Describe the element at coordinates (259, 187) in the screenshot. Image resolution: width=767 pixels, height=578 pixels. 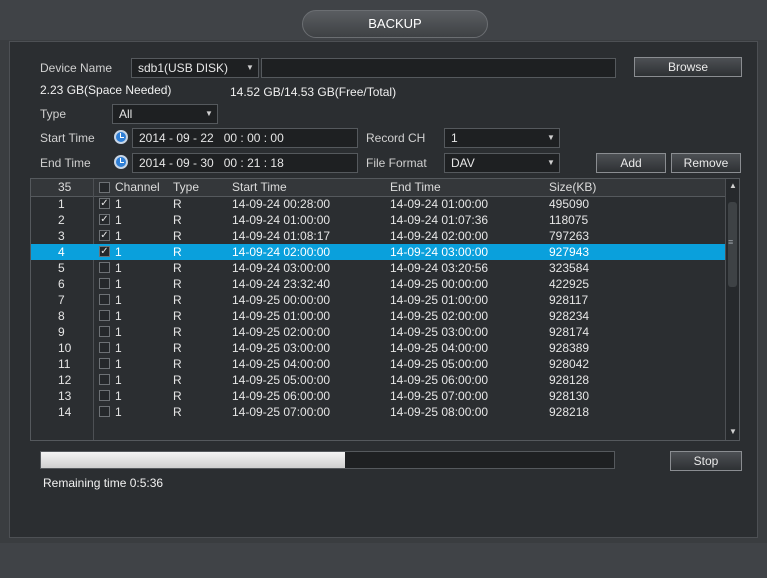
I see `col-start-time: Start Time` at that location.